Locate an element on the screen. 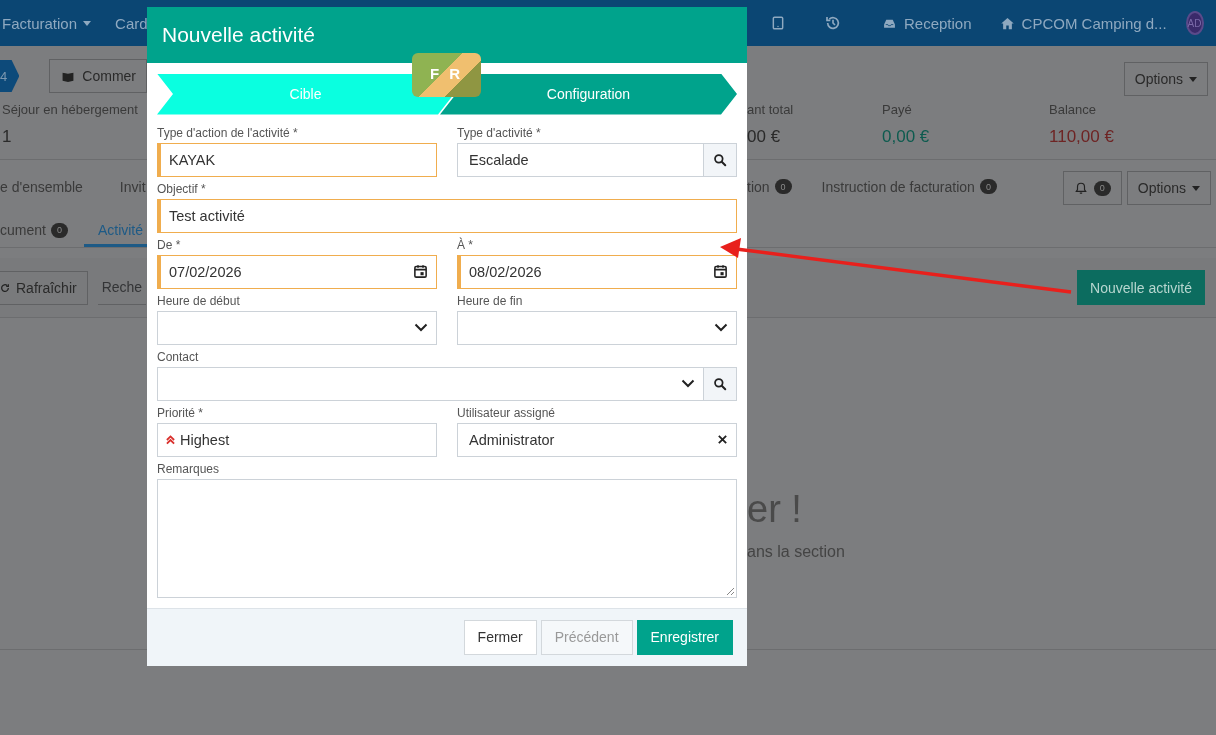 The height and width of the screenshot is (735, 1216). dialog-button: Fermer is located at coordinates (500, 637).